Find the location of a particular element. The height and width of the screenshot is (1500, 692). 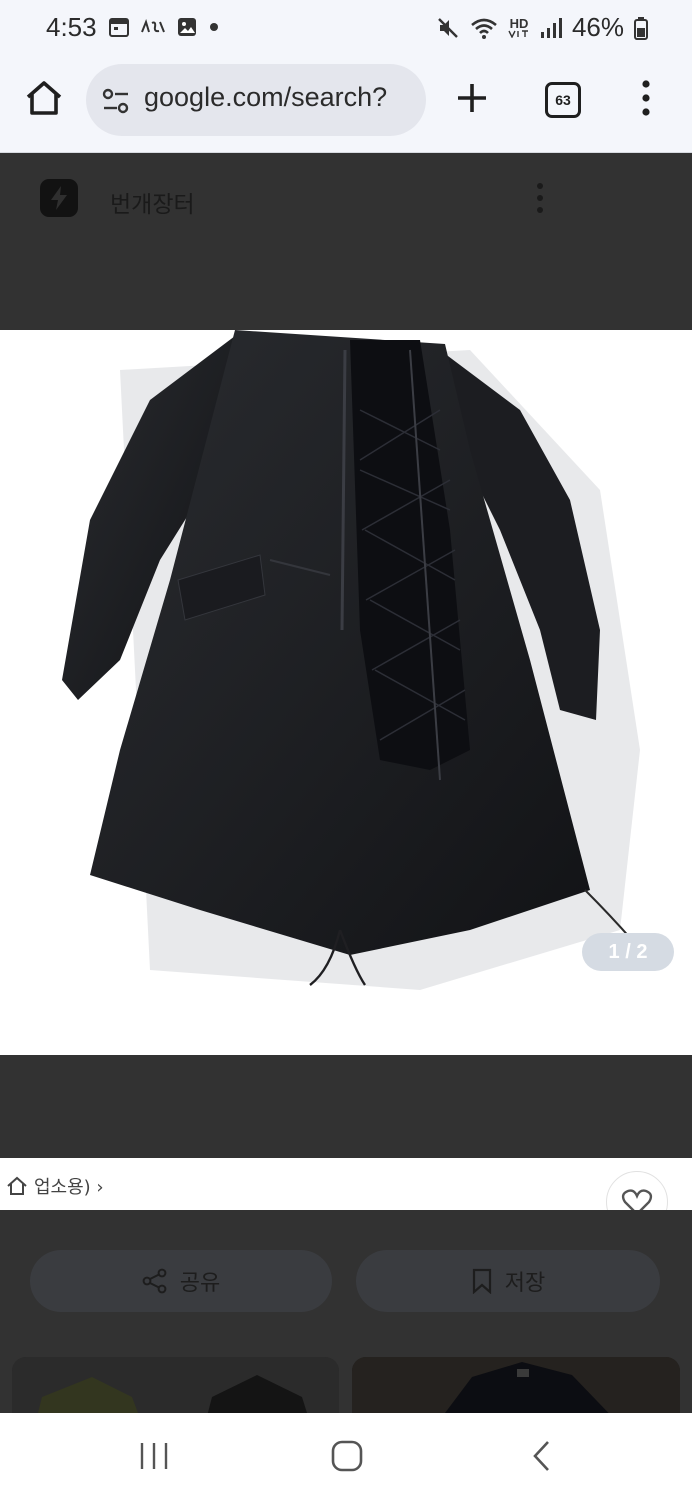

dot-icon is located at coordinates (214, 27).